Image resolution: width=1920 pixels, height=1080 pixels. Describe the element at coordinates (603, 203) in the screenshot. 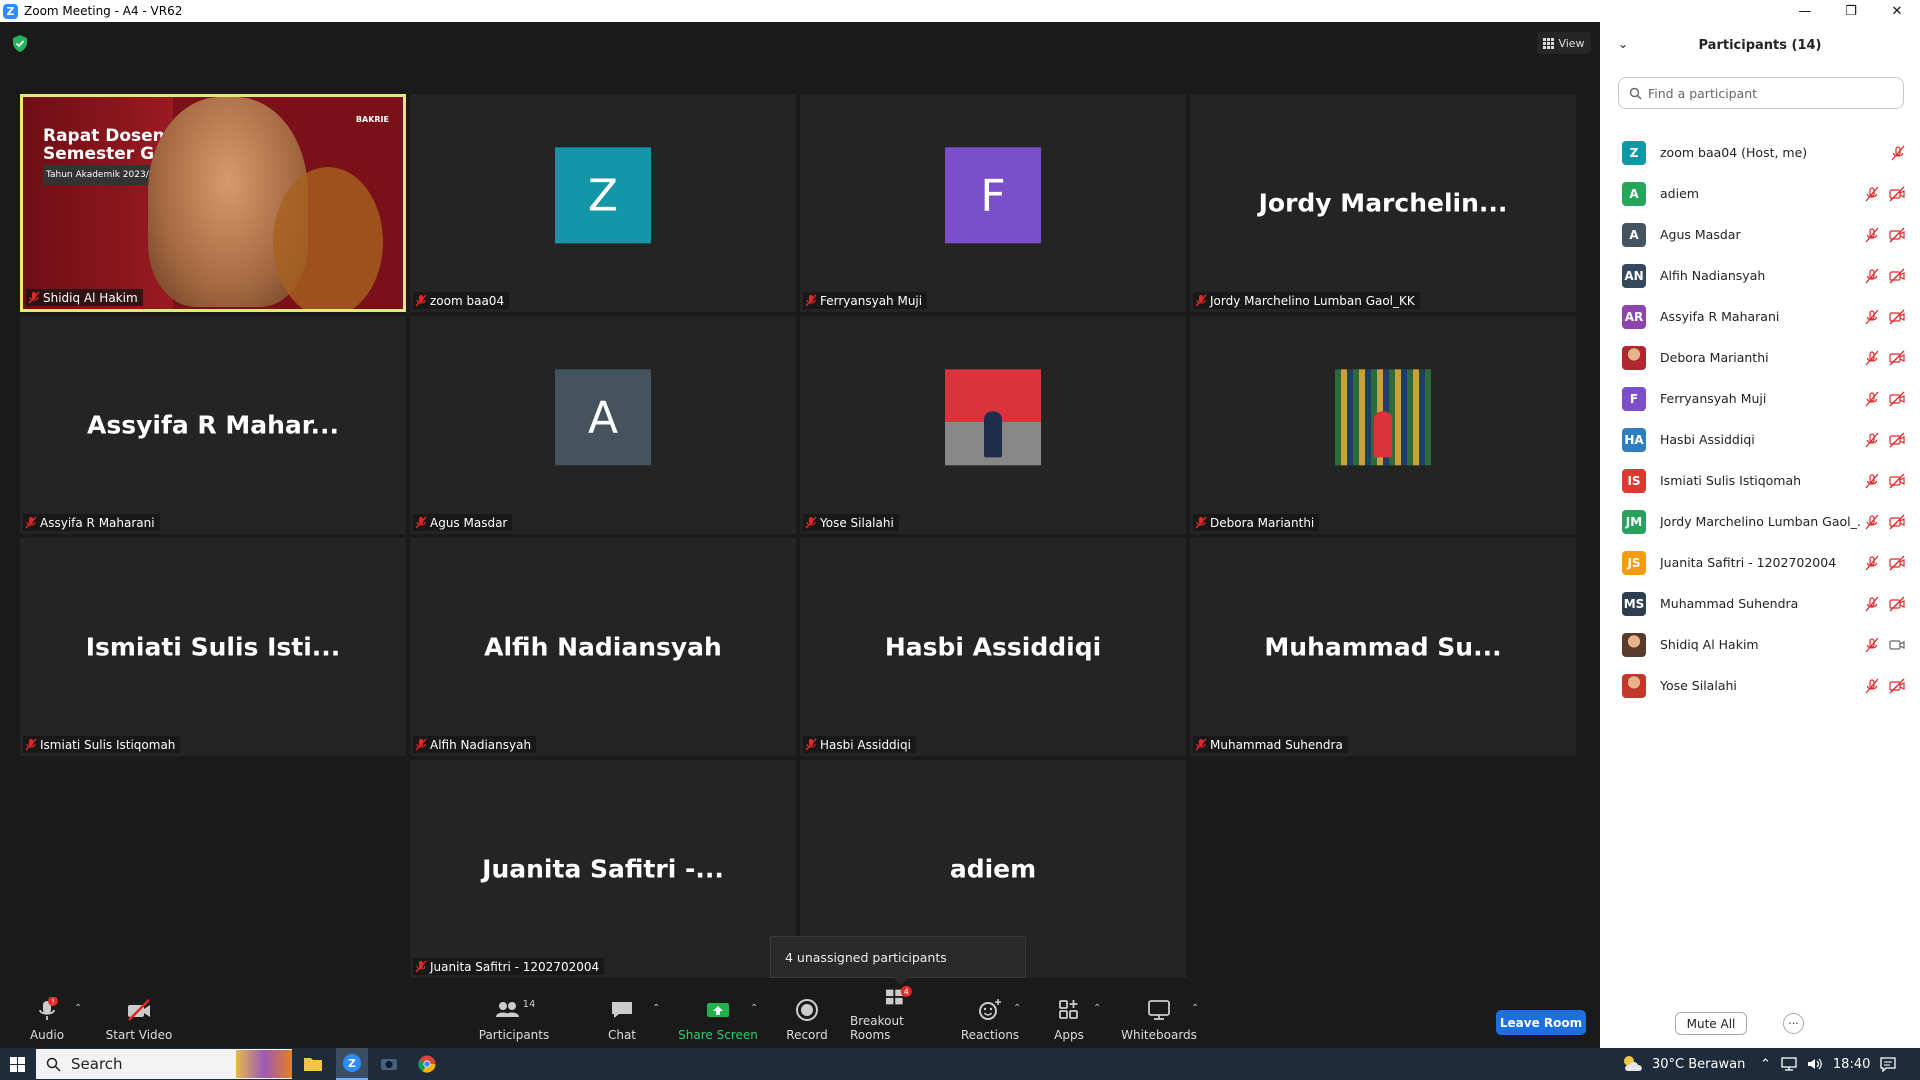

I see `video-tile: Zzoom baa04` at that location.